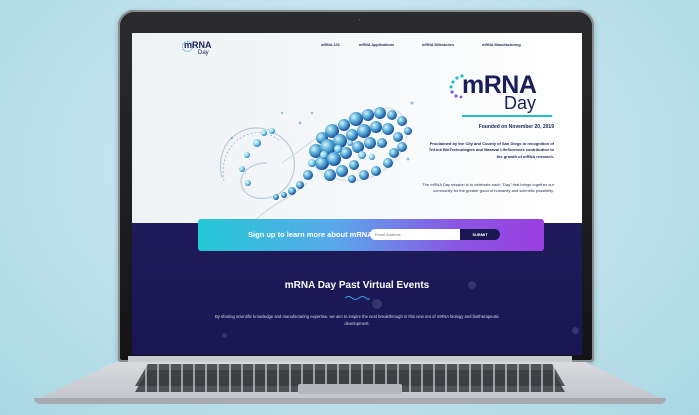  Describe the element at coordinates (350, 389) in the screenshot. I see `trackpad` at that location.